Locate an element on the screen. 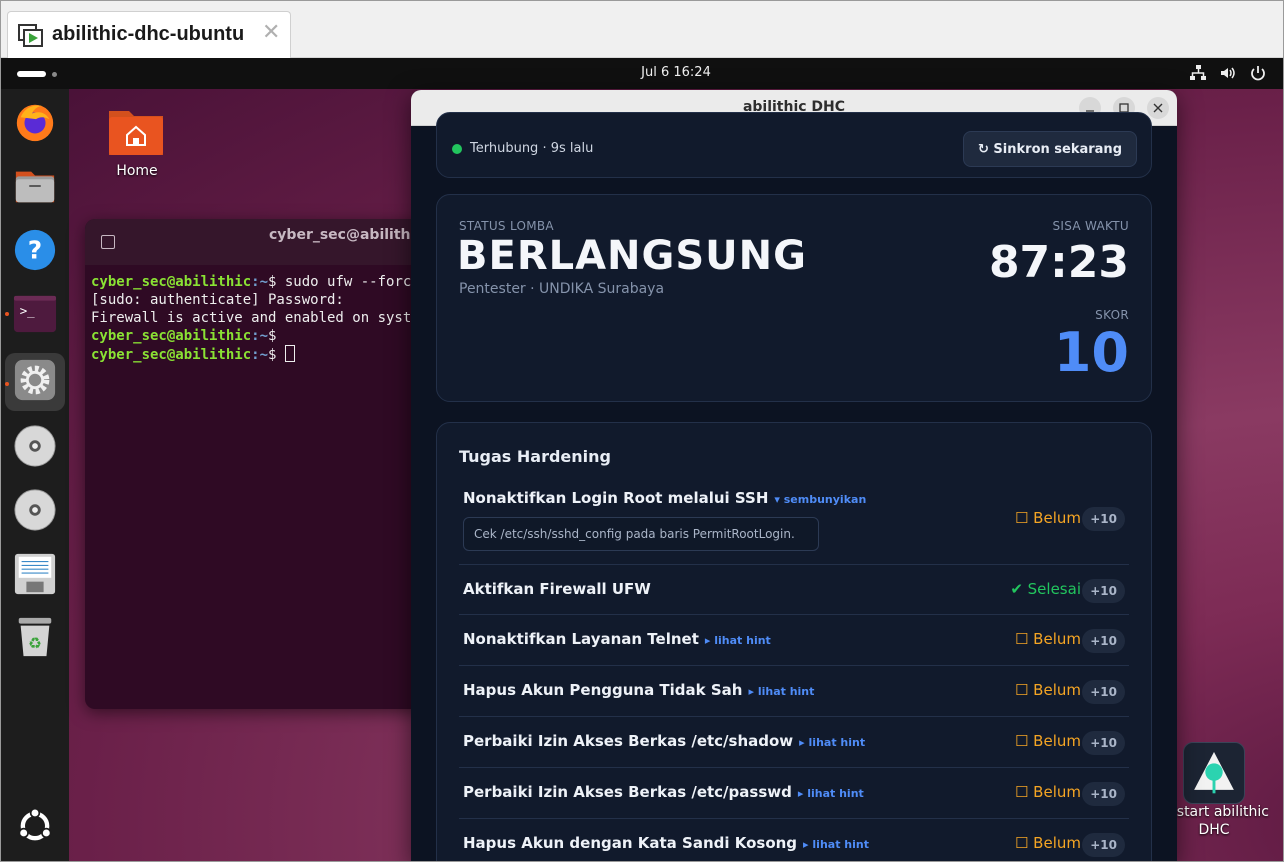 Image resolution: width=1284 pixels, height=862 pixels. terminal-line: Firewall is active and enabled on system is located at coordinates (258, 318).